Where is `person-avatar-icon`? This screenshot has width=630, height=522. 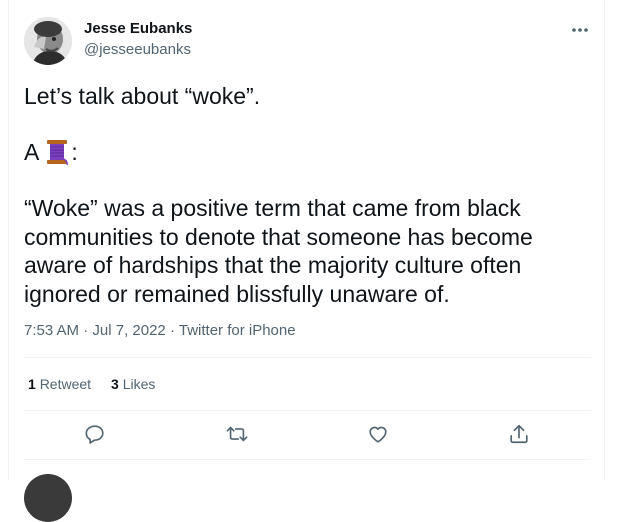 person-avatar-icon is located at coordinates (48, 41).